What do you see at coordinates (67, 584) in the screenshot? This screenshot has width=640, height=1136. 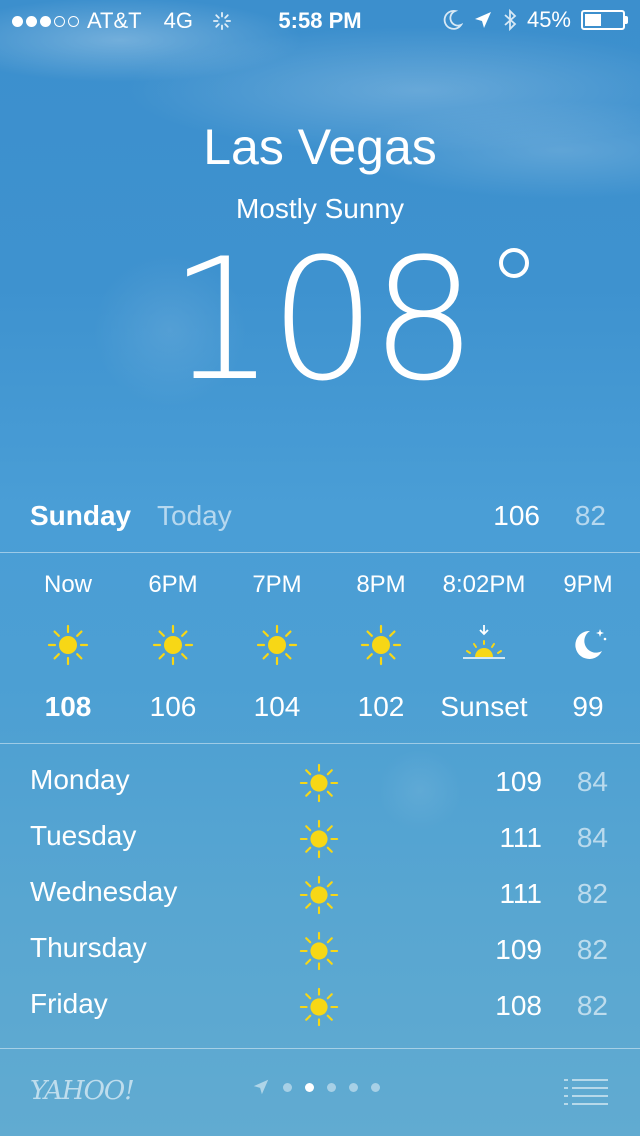 I see `hourly-time: Now` at bounding box center [67, 584].